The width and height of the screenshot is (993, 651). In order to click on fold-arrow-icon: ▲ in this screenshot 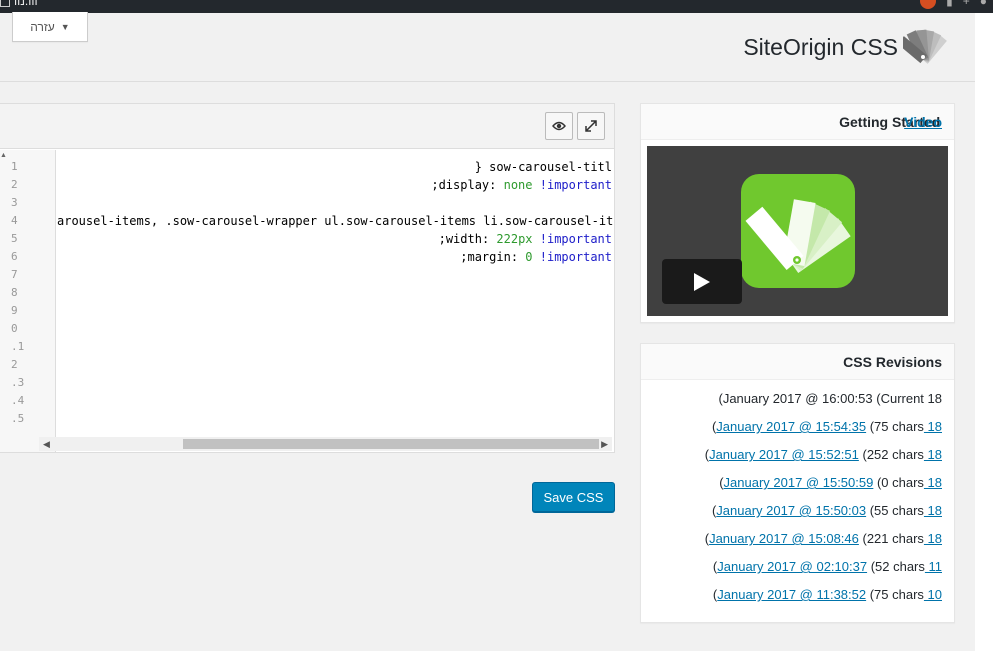, I will do `click(3, 155)`.